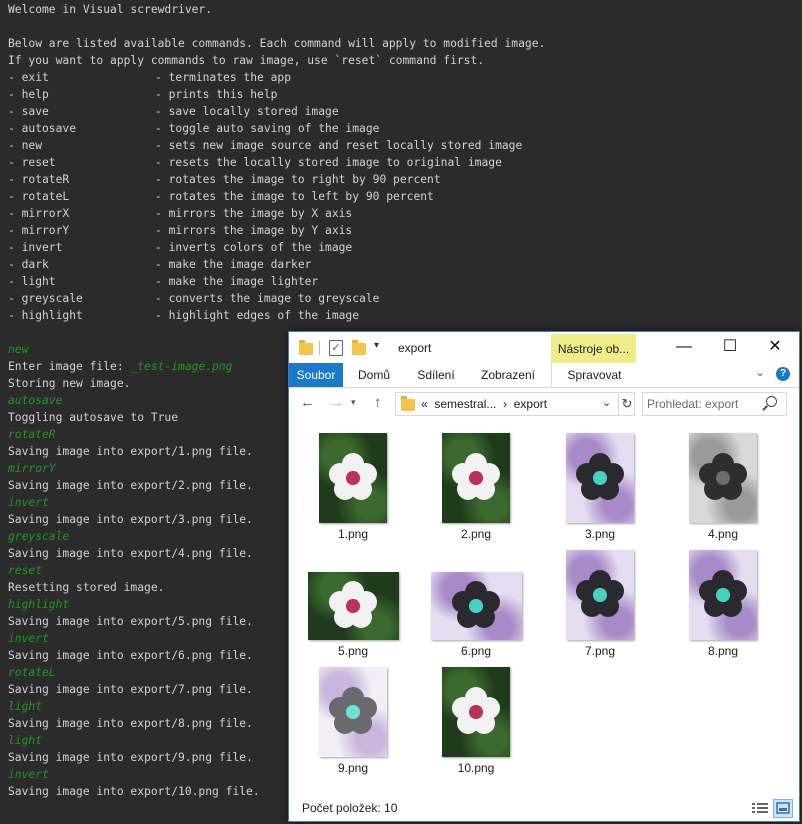 The image size is (802, 824). I want to click on user-input: _test-image.png, so click(181, 366).